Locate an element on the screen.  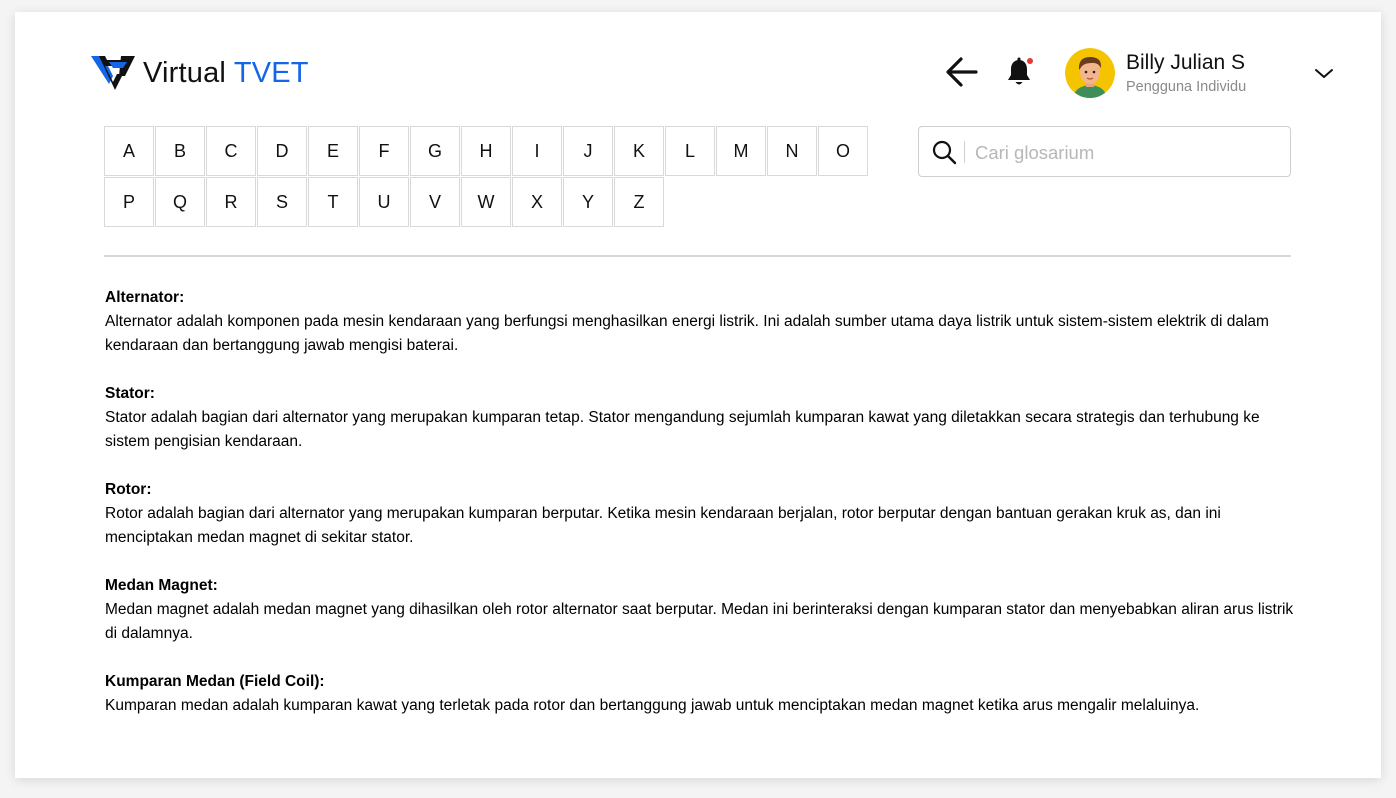
app-logo: Virtual TVET is located at coordinates (200, 73).